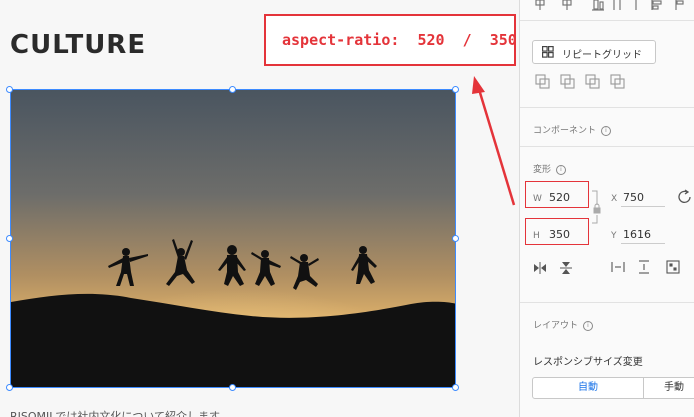  What do you see at coordinates (565, 131) in the screenshot?
I see `component-title-text: コンポーネント` at bounding box center [565, 131].